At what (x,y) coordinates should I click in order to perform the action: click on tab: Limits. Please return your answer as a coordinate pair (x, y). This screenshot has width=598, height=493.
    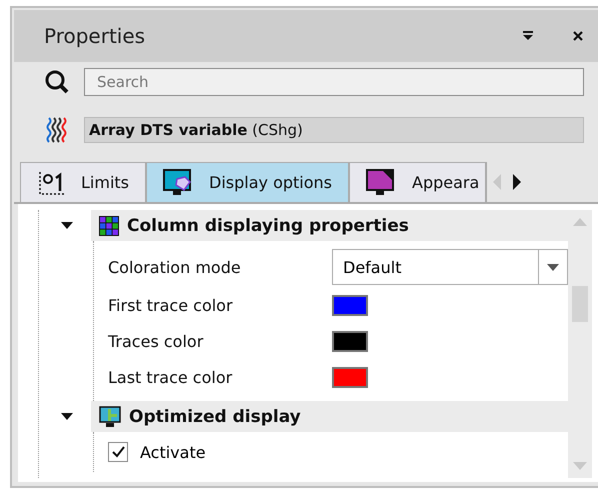
    Looking at the image, I should click on (83, 182).